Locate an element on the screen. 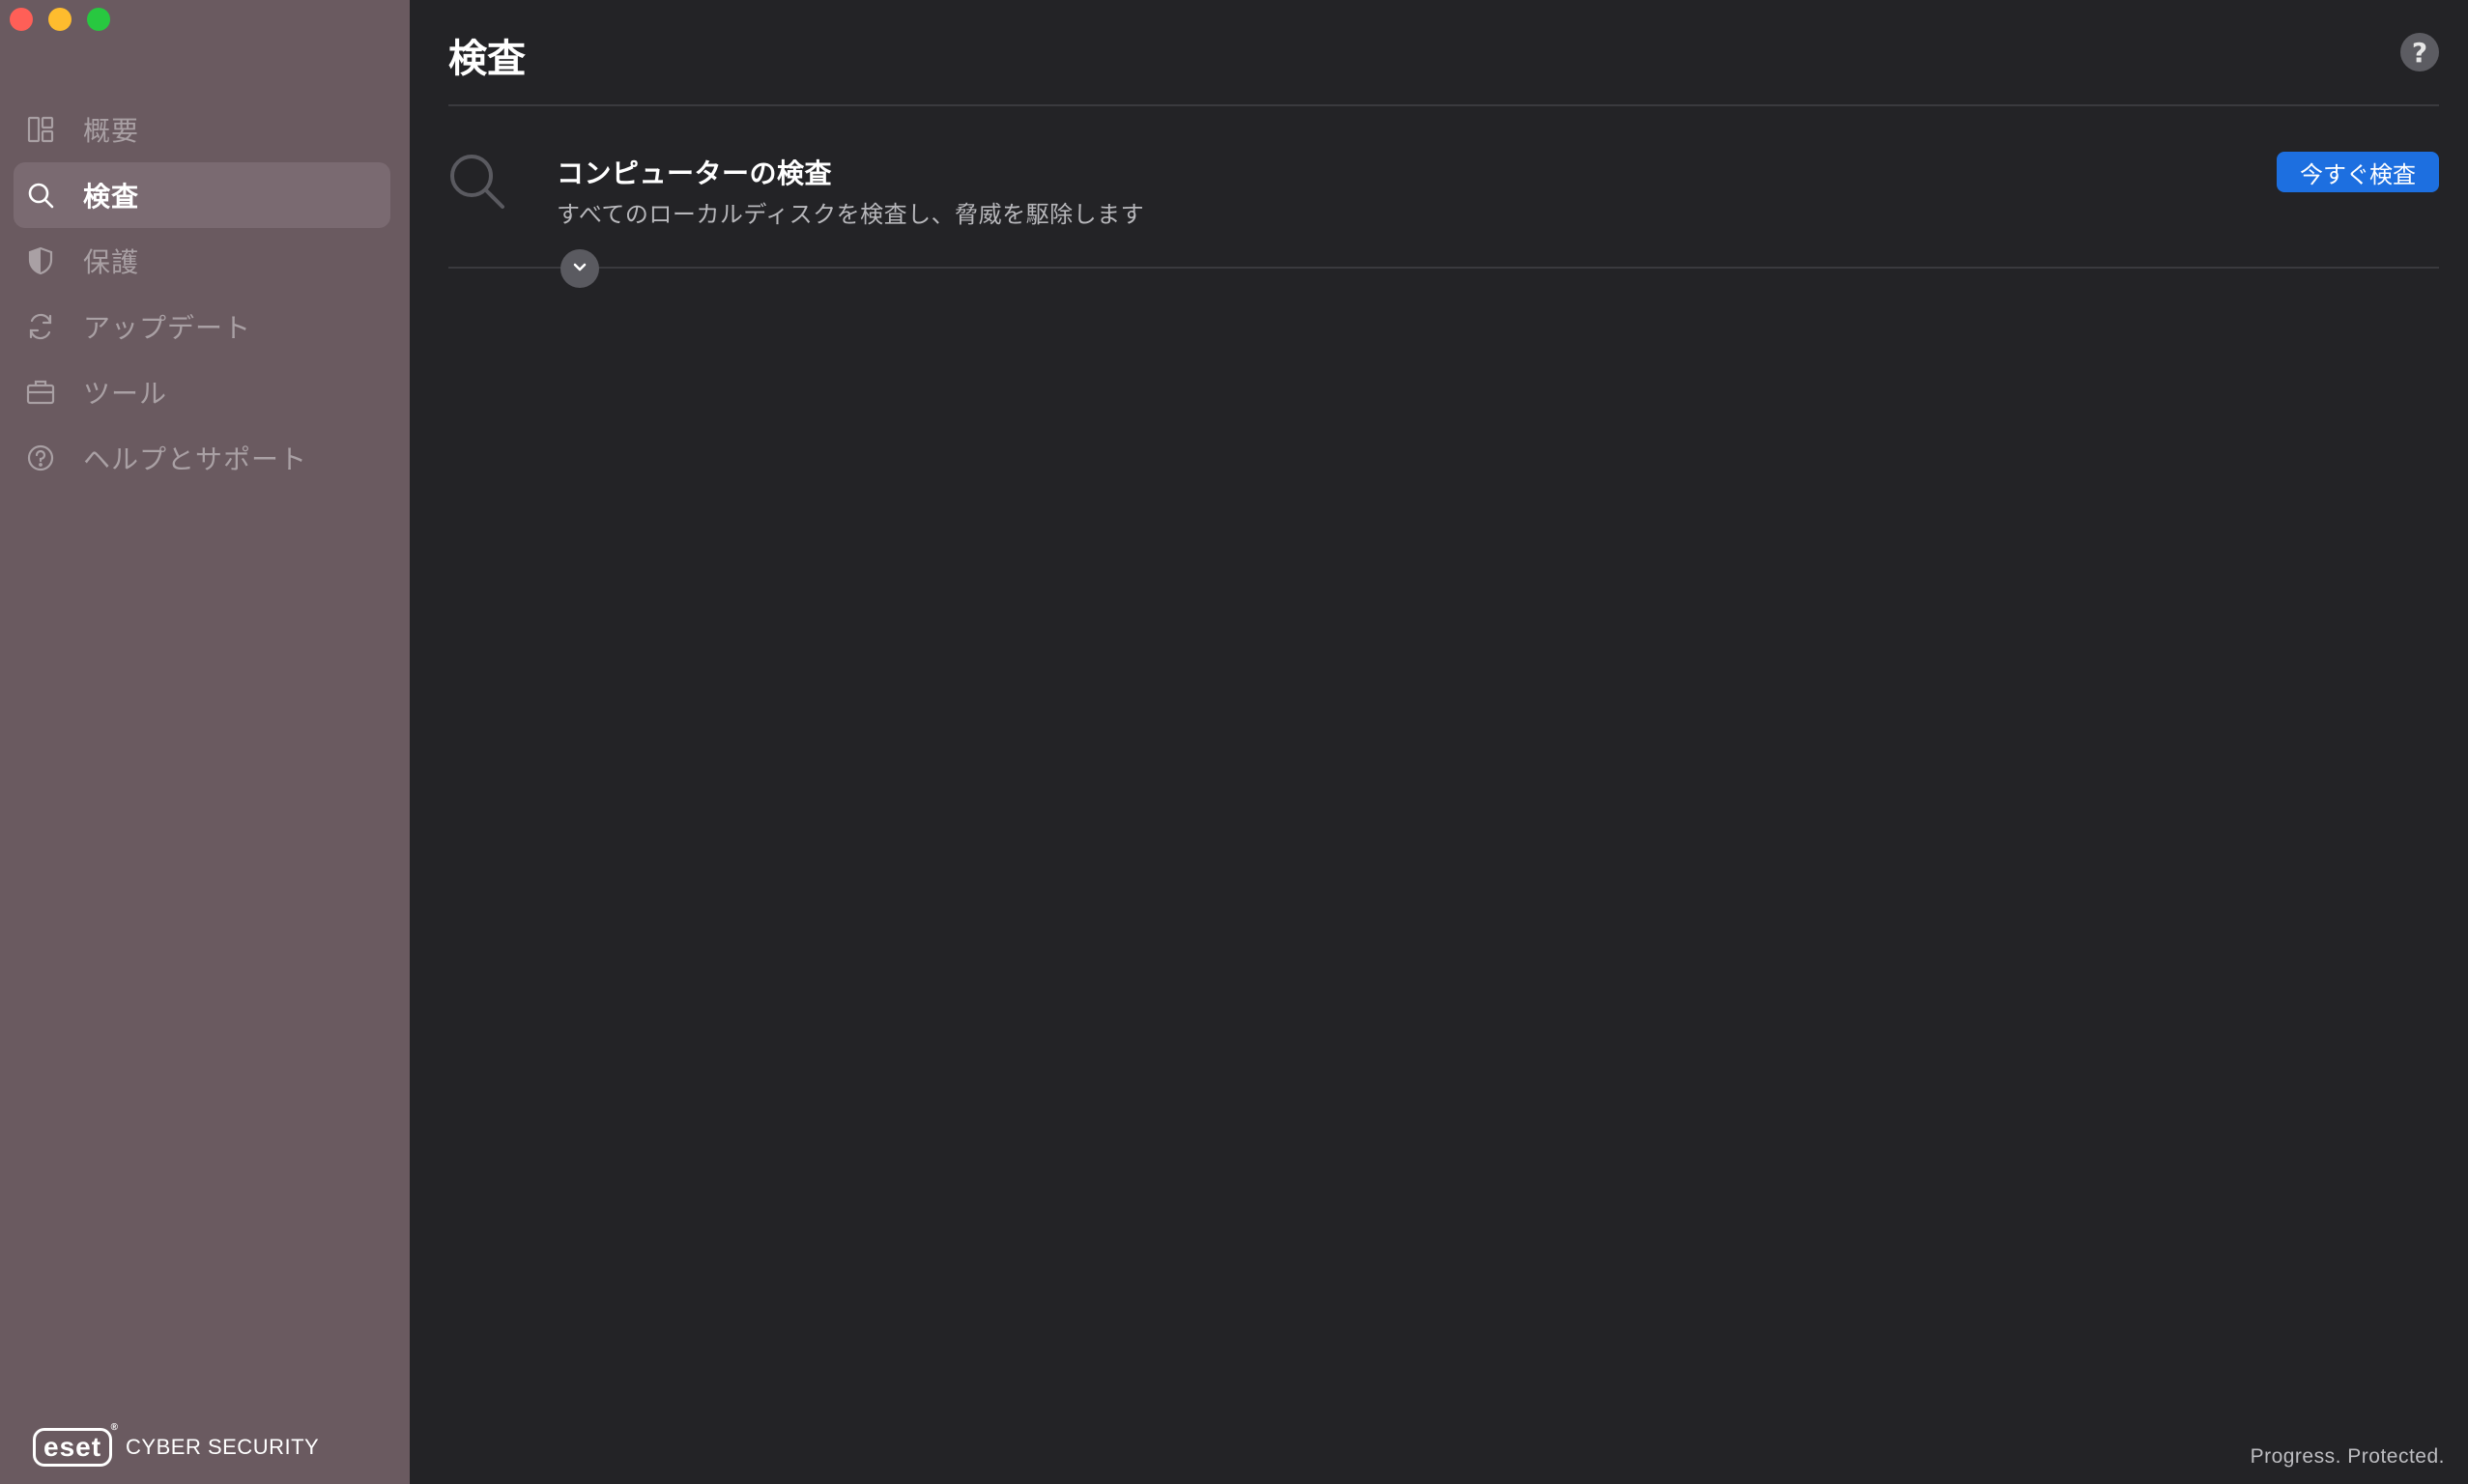 This screenshot has height=1484, width=2468. help-button: ? is located at coordinates (2420, 52).